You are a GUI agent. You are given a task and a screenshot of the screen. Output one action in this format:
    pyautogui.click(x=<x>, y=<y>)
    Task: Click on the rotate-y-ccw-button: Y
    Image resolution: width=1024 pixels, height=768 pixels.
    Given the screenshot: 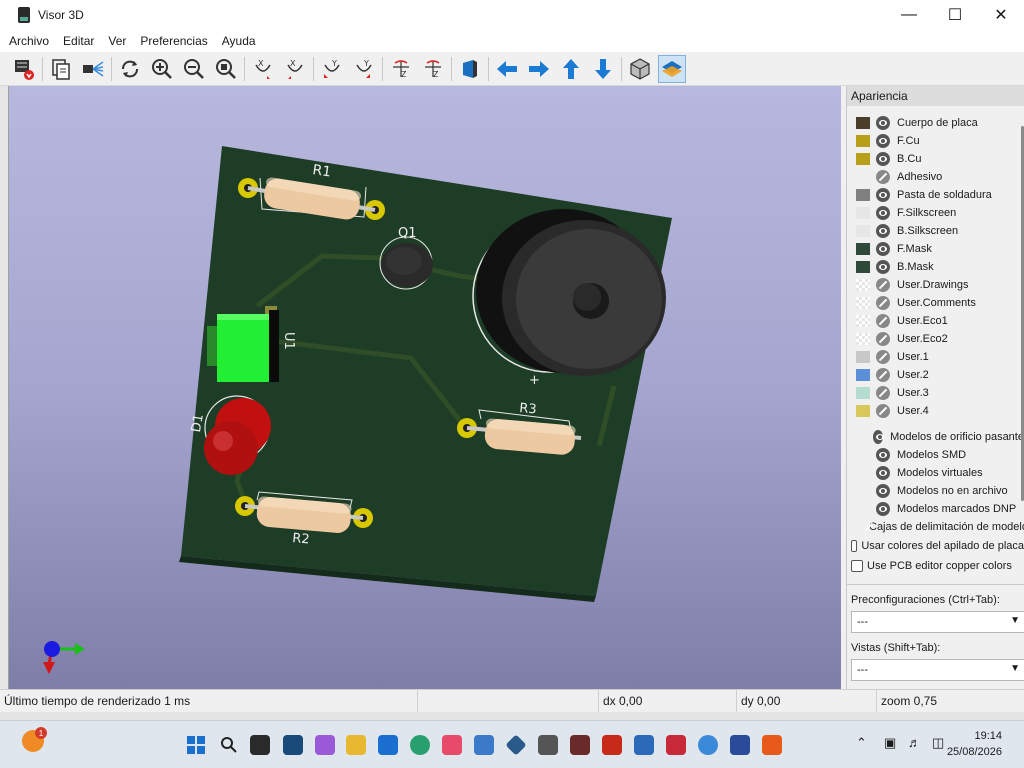 What is the action you would take?
    pyautogui.click(x=364, y=69)
    